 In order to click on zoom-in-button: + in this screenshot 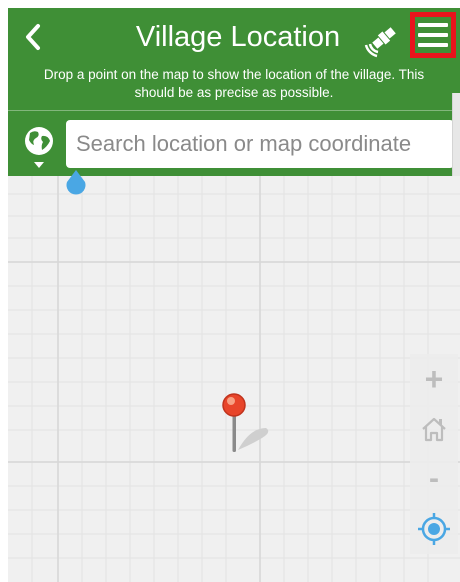, I will do `click(434, 379)`.